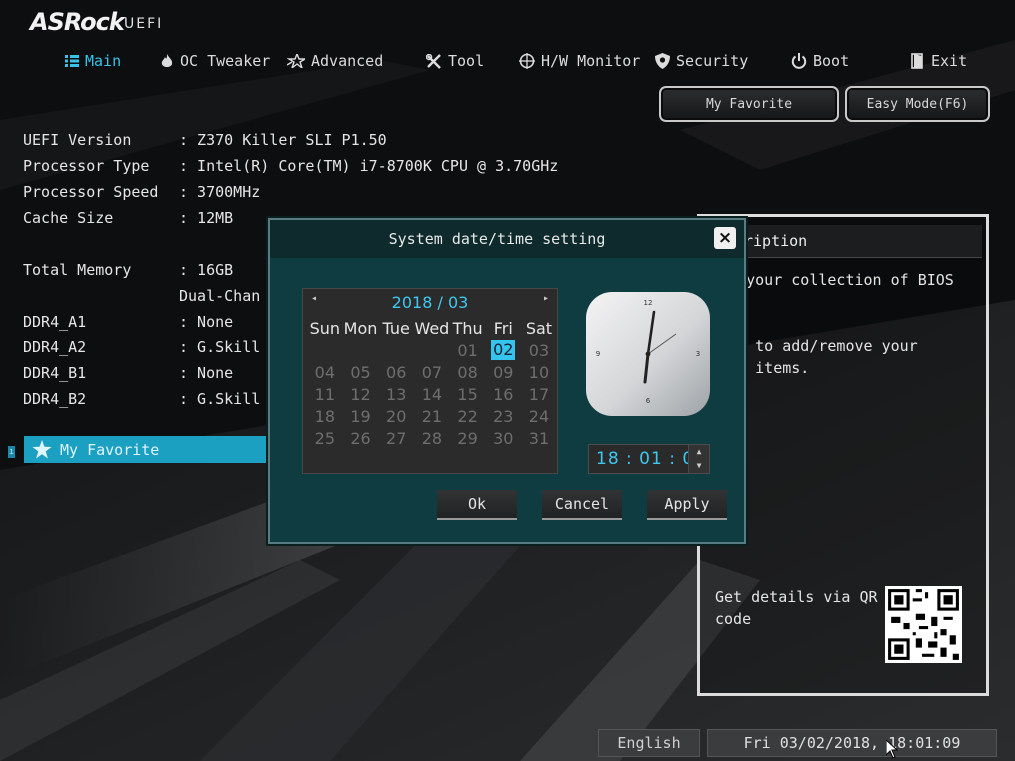 Image resolution: width=1015 pixels, height=761 pixels. Describe the element at coordinates (698, 354) in the screenshot. I see `clock-number: 3` at that location.